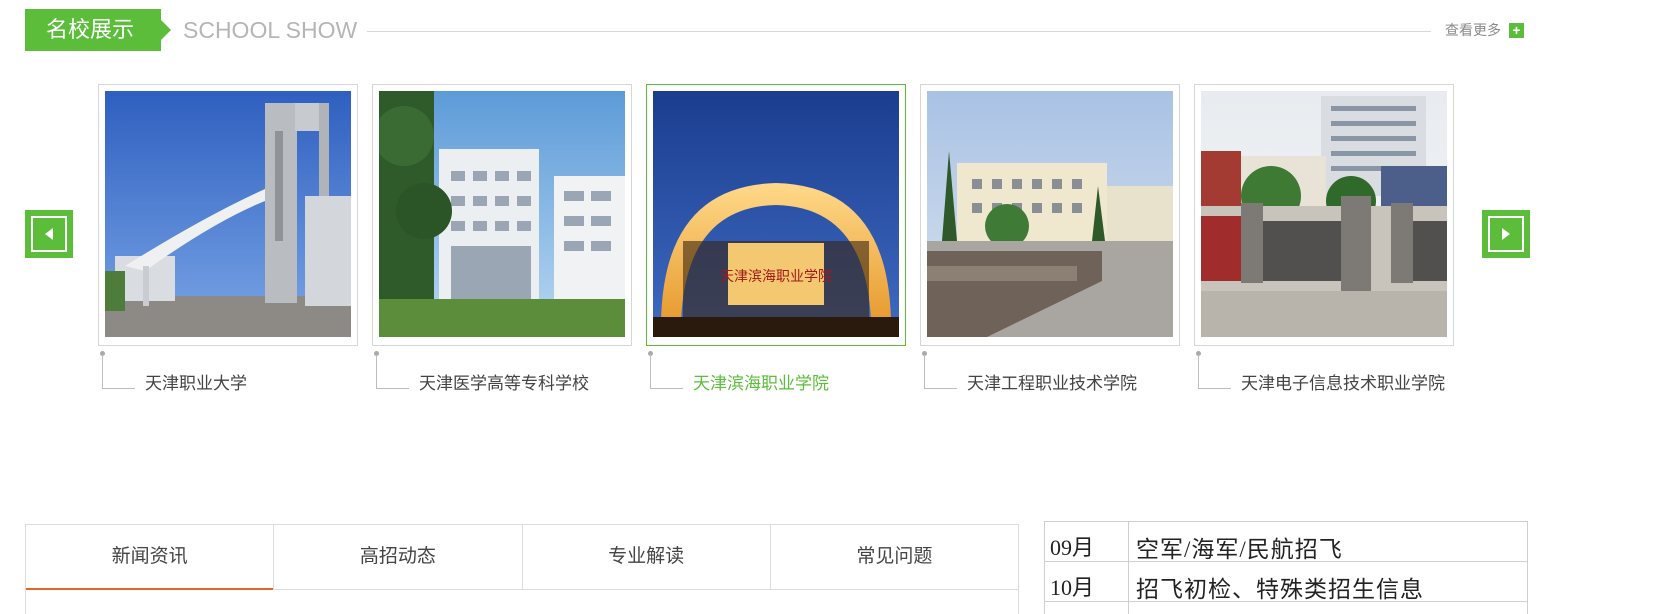 The image size is (1656, 614). I want to click on carousel-prev-button, so click(49, 234).